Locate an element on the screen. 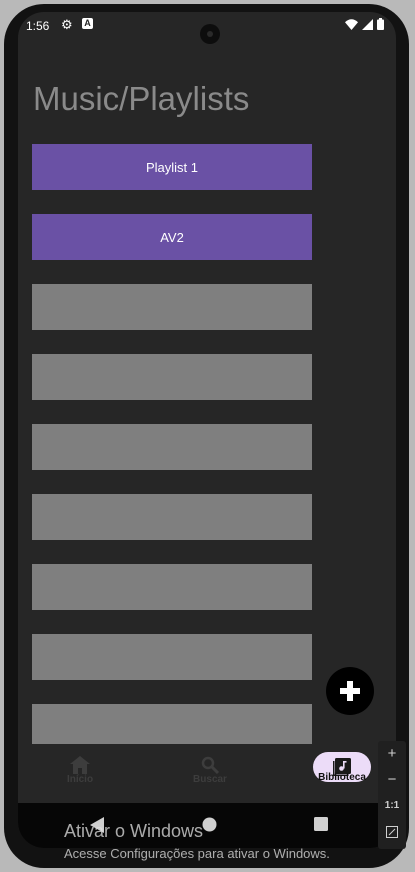  search-icon is located at coordinates (210, 765).